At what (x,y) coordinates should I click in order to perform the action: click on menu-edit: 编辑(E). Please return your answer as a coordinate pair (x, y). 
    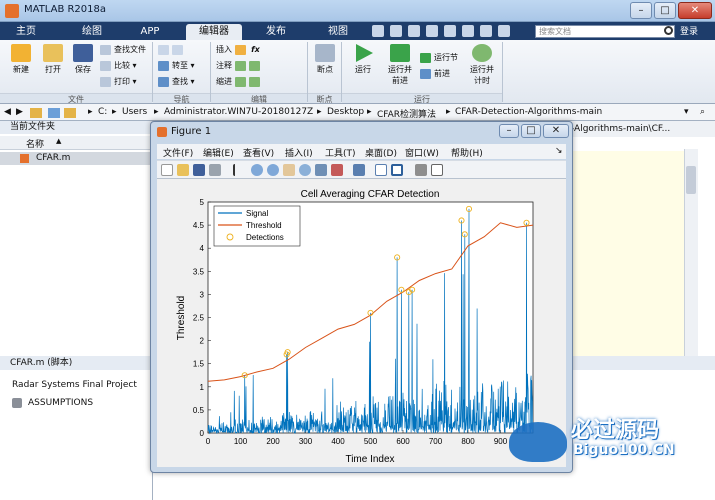
    Looking at the image, I should click on (218, 152).